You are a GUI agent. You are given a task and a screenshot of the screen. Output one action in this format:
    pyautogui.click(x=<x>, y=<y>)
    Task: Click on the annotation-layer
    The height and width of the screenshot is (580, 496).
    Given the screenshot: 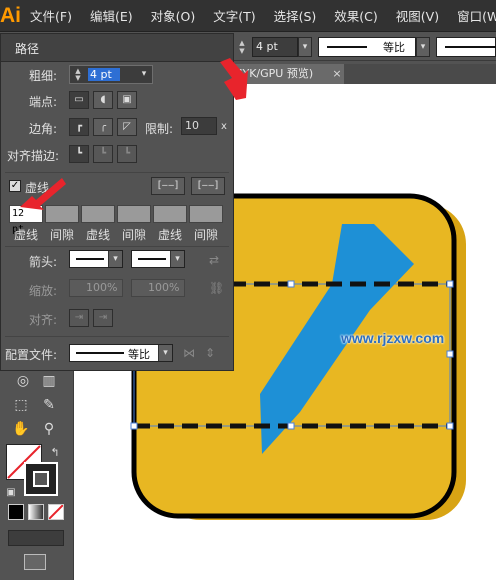 What is the action you would take?
    pyautogui.click(x=134, y=134)
    